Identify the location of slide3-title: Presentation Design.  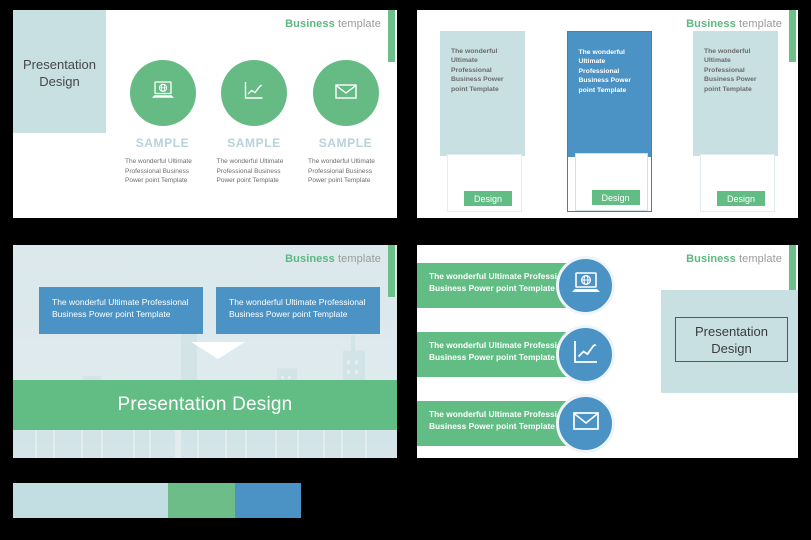
(205, 404).